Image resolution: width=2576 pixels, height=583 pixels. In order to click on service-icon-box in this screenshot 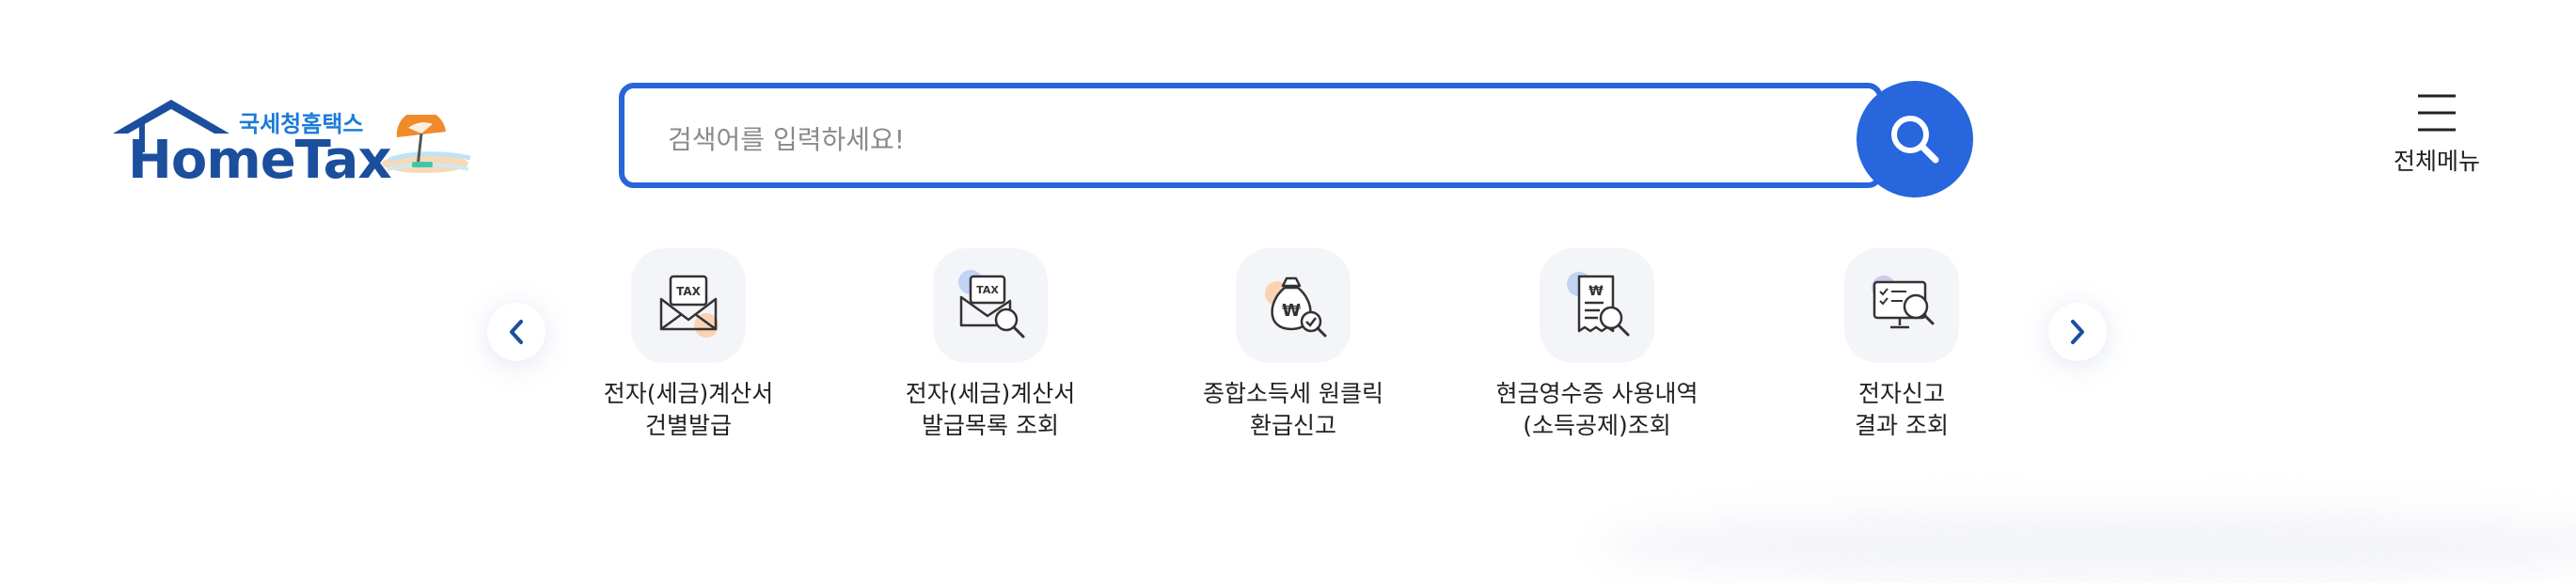, I will do `click(1901, 305)`.